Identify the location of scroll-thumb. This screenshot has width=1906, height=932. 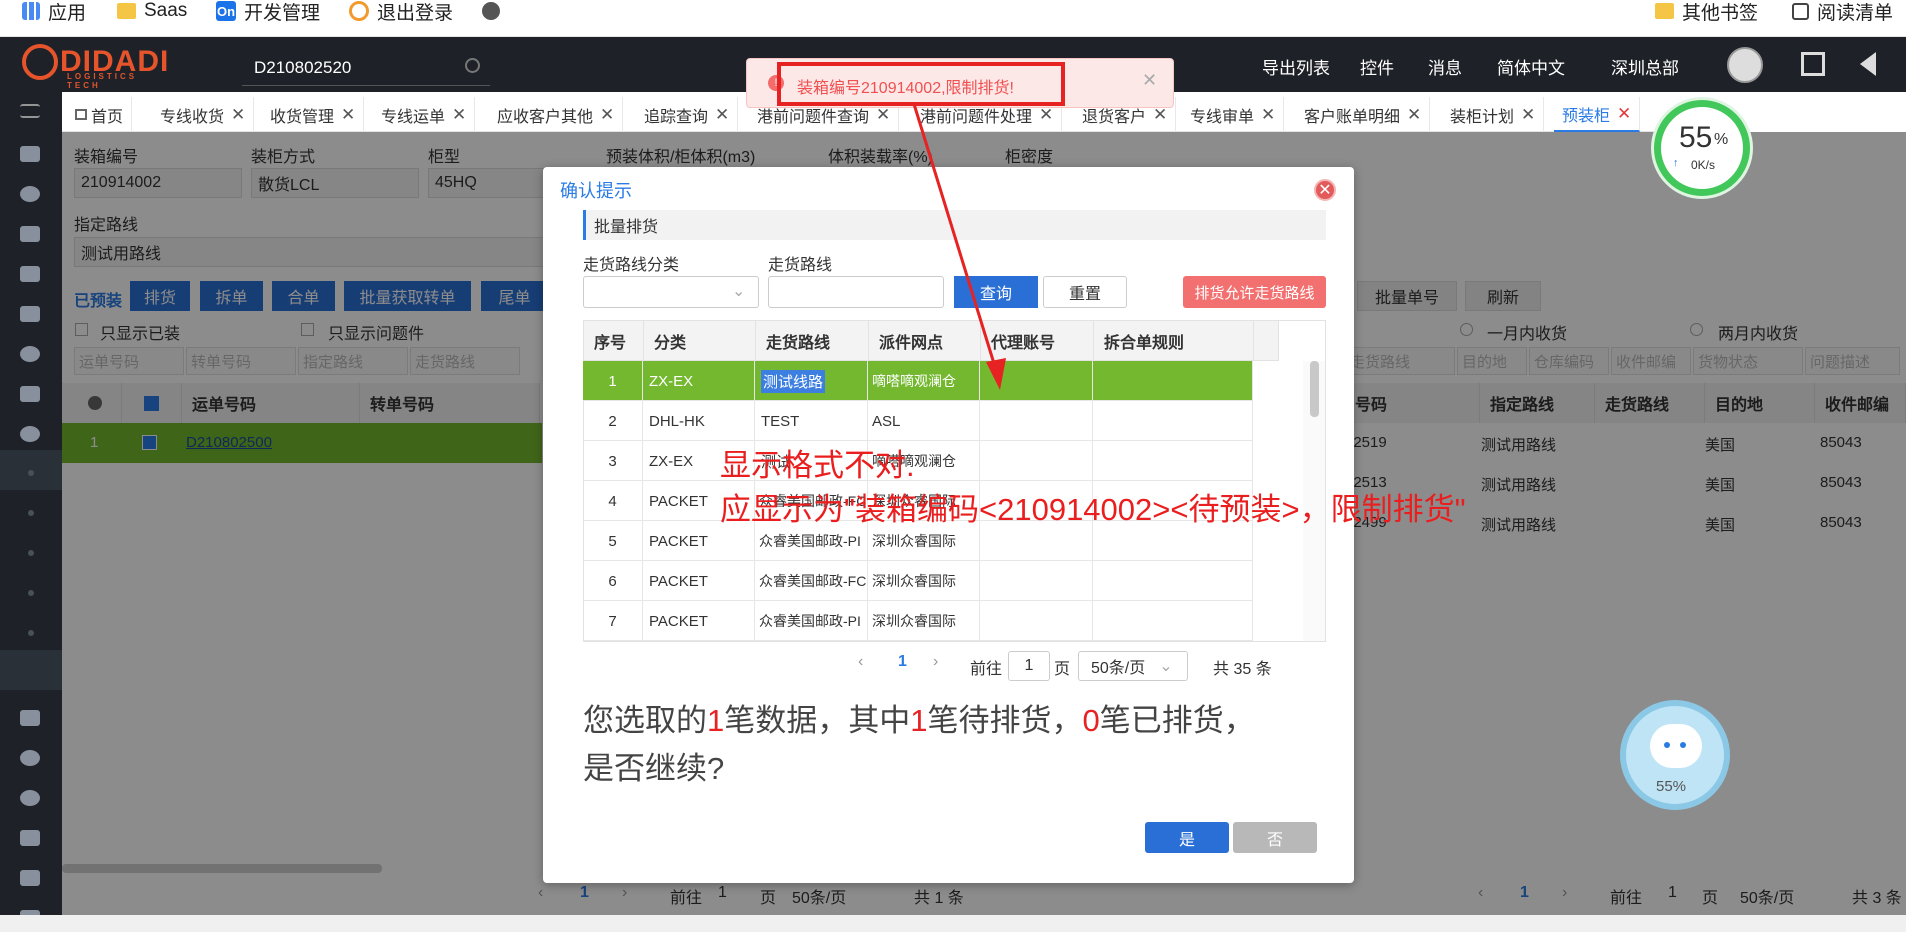
(1314, 389).